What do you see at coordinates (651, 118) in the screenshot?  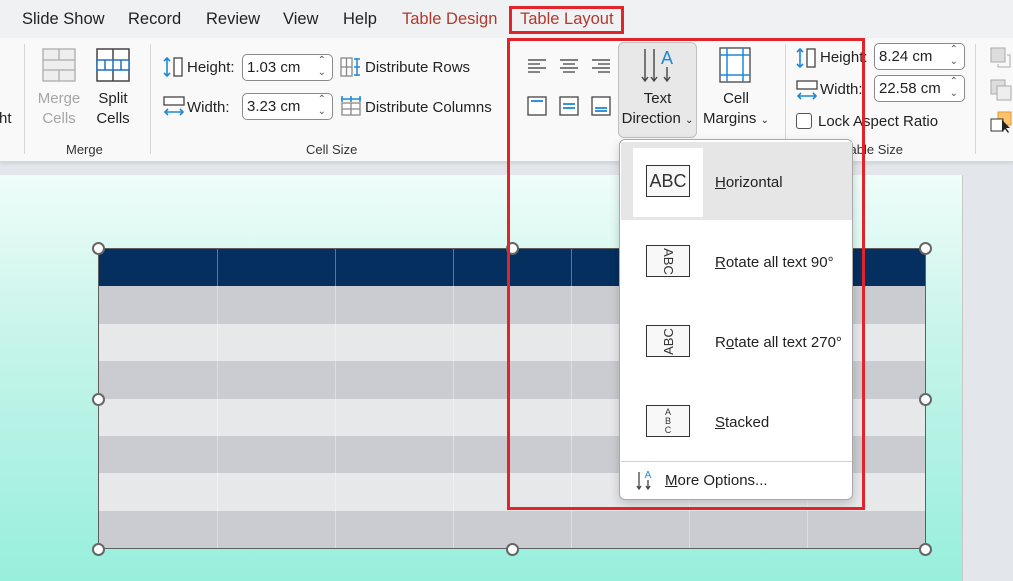 I see `text-direction-label-2: Direction` at bounding box center [651, 118].